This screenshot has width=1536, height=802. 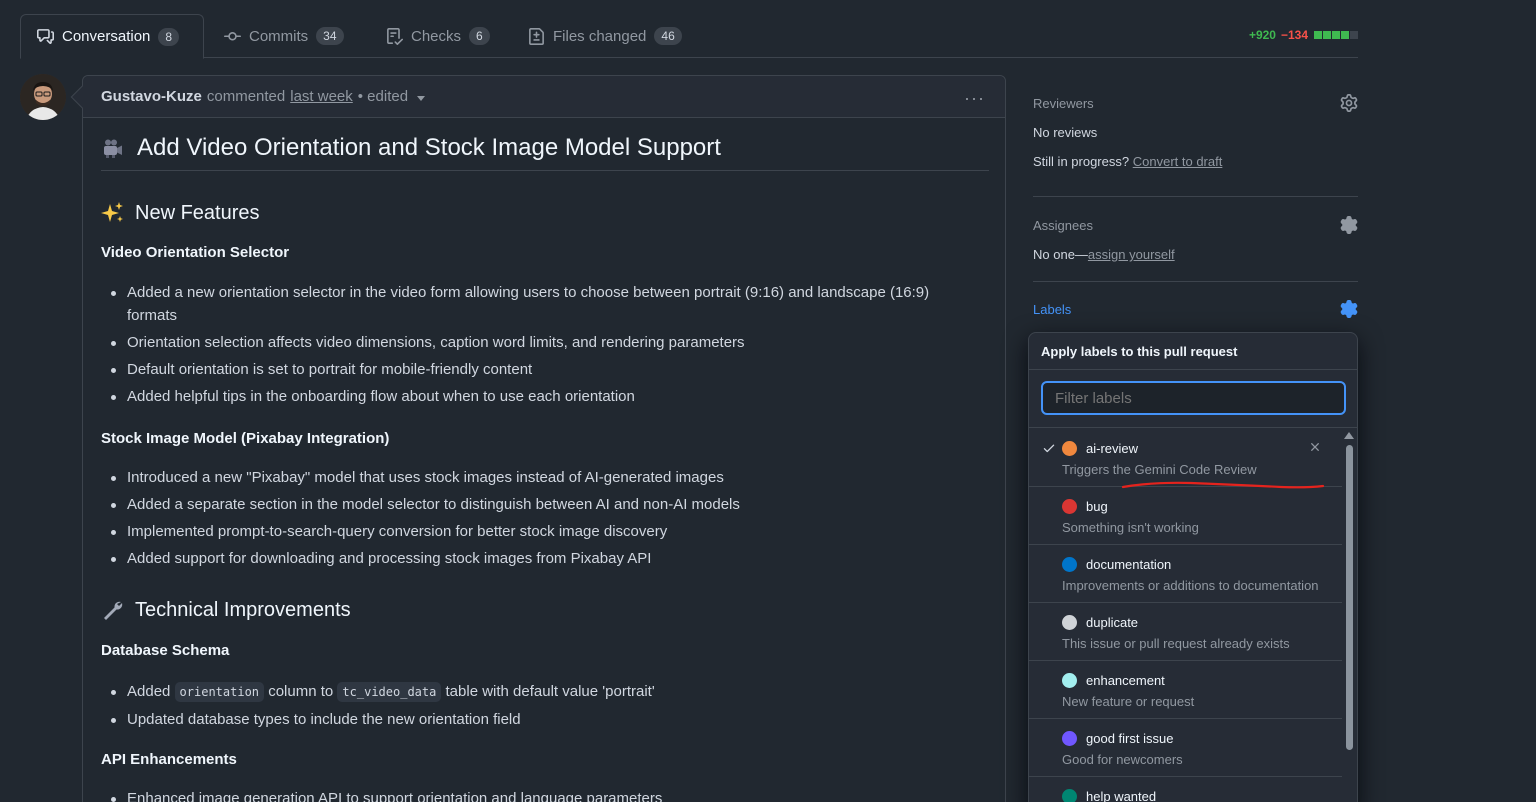 I want to click on assignees-title: Assignees, so click(x=1195, y=225).